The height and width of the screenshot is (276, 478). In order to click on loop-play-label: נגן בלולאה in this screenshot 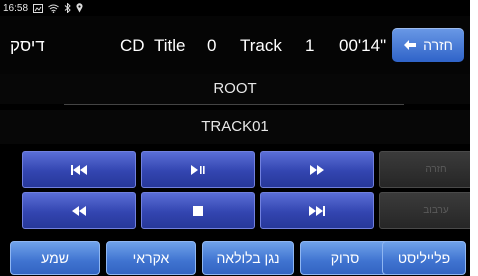, I will do `click(248, 258)`.